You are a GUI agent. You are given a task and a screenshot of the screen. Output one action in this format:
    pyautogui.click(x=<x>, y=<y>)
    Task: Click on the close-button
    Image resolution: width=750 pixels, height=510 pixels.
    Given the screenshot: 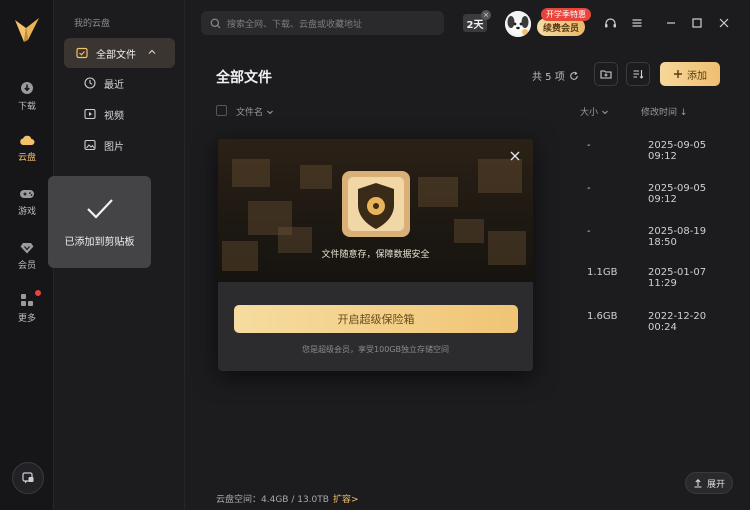 What is the action you would take?
    pyautogui.click(x=724, y=23)
    